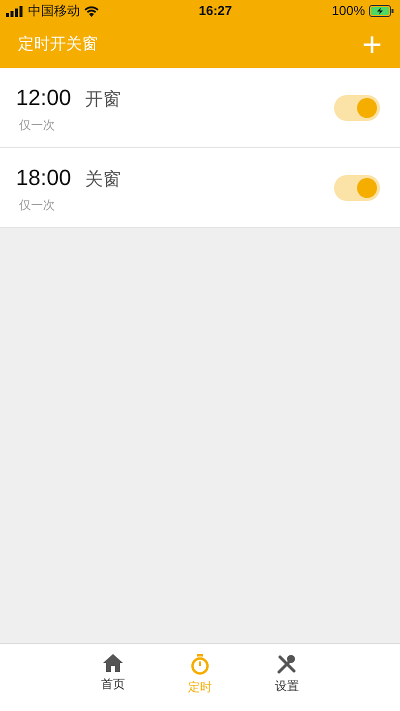 The height and width of the screenshot is (711, 400). I want to click on page-title: 定时开关窗, so click(58, 44).